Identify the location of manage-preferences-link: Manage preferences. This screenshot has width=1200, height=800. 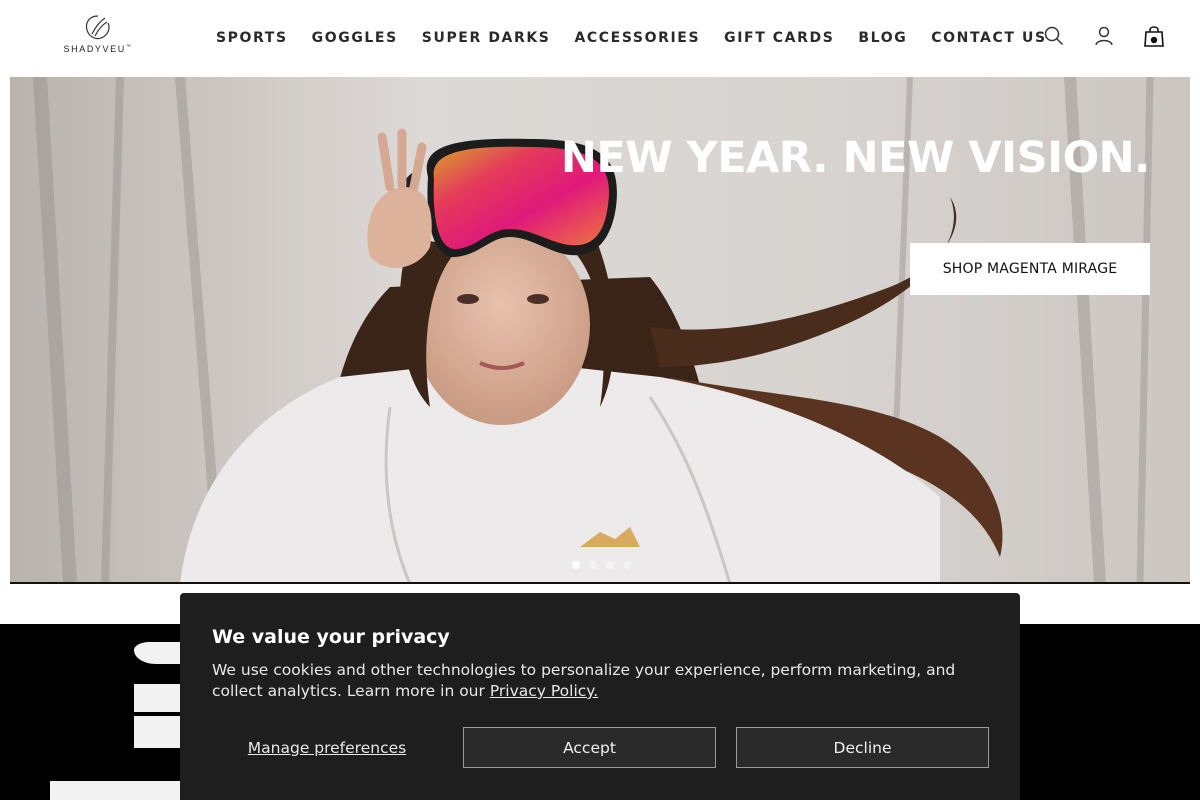
(327, 747).